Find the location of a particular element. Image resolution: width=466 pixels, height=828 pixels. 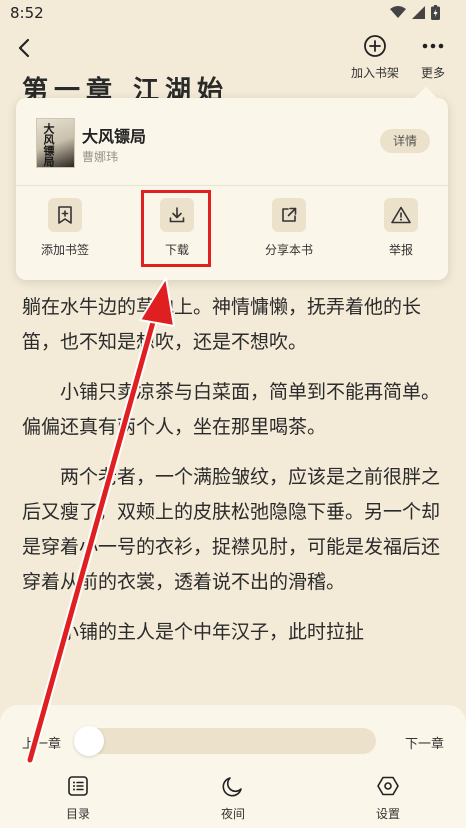

add-bookmark-button: 添加书签 is located at coordinates (65, 228).